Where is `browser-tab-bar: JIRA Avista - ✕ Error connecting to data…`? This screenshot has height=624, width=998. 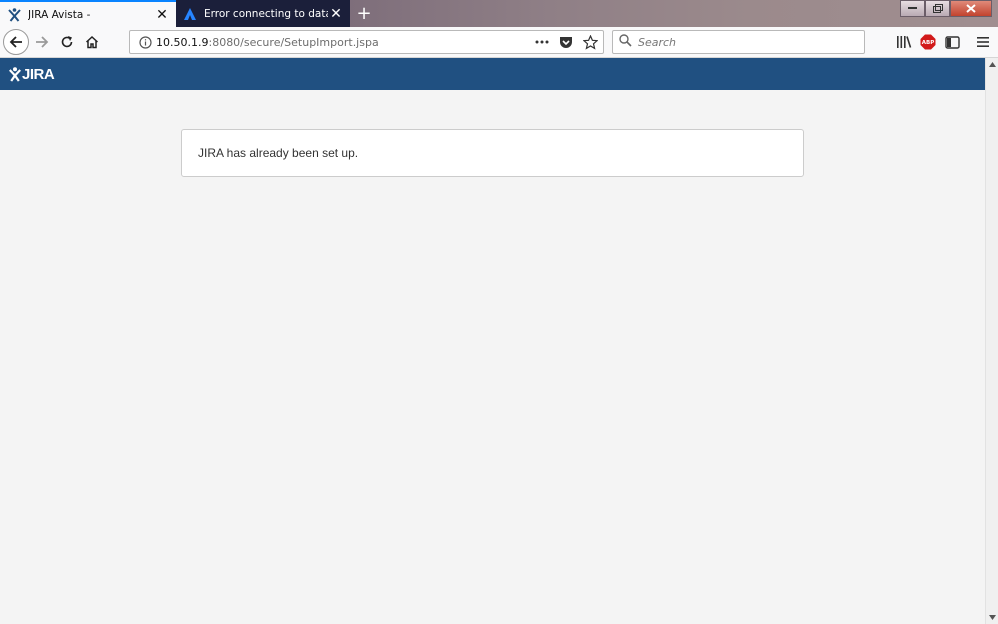 browser-tab-bar: JIRA Avista - ✕ Error connecting to data… is located at coordinates (499, 13).